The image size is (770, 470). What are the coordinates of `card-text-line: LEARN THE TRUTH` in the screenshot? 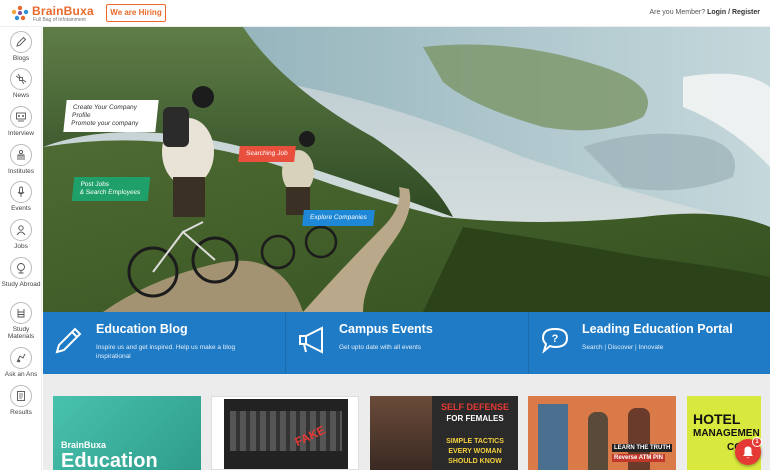 It's located at (642, 448).